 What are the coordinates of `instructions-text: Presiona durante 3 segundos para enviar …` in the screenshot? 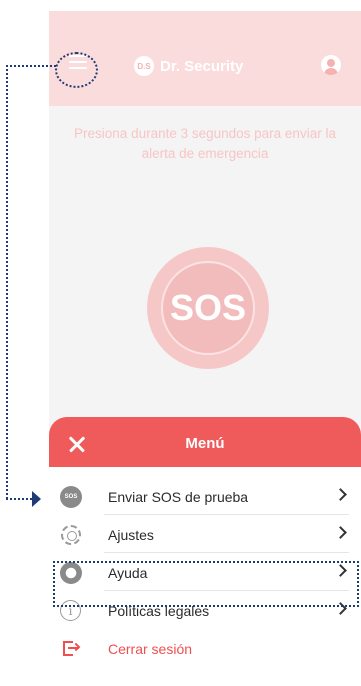 It's located at (205, 143).